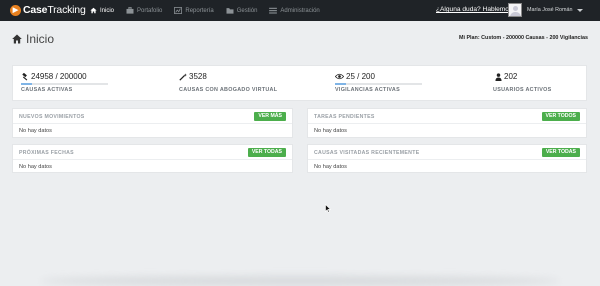 The image size is (600, 286). What do you see at coordinates (150, 10) in the screenshot?
I see `nav-item-label: Portafolio` at bounding box center [150, 10].